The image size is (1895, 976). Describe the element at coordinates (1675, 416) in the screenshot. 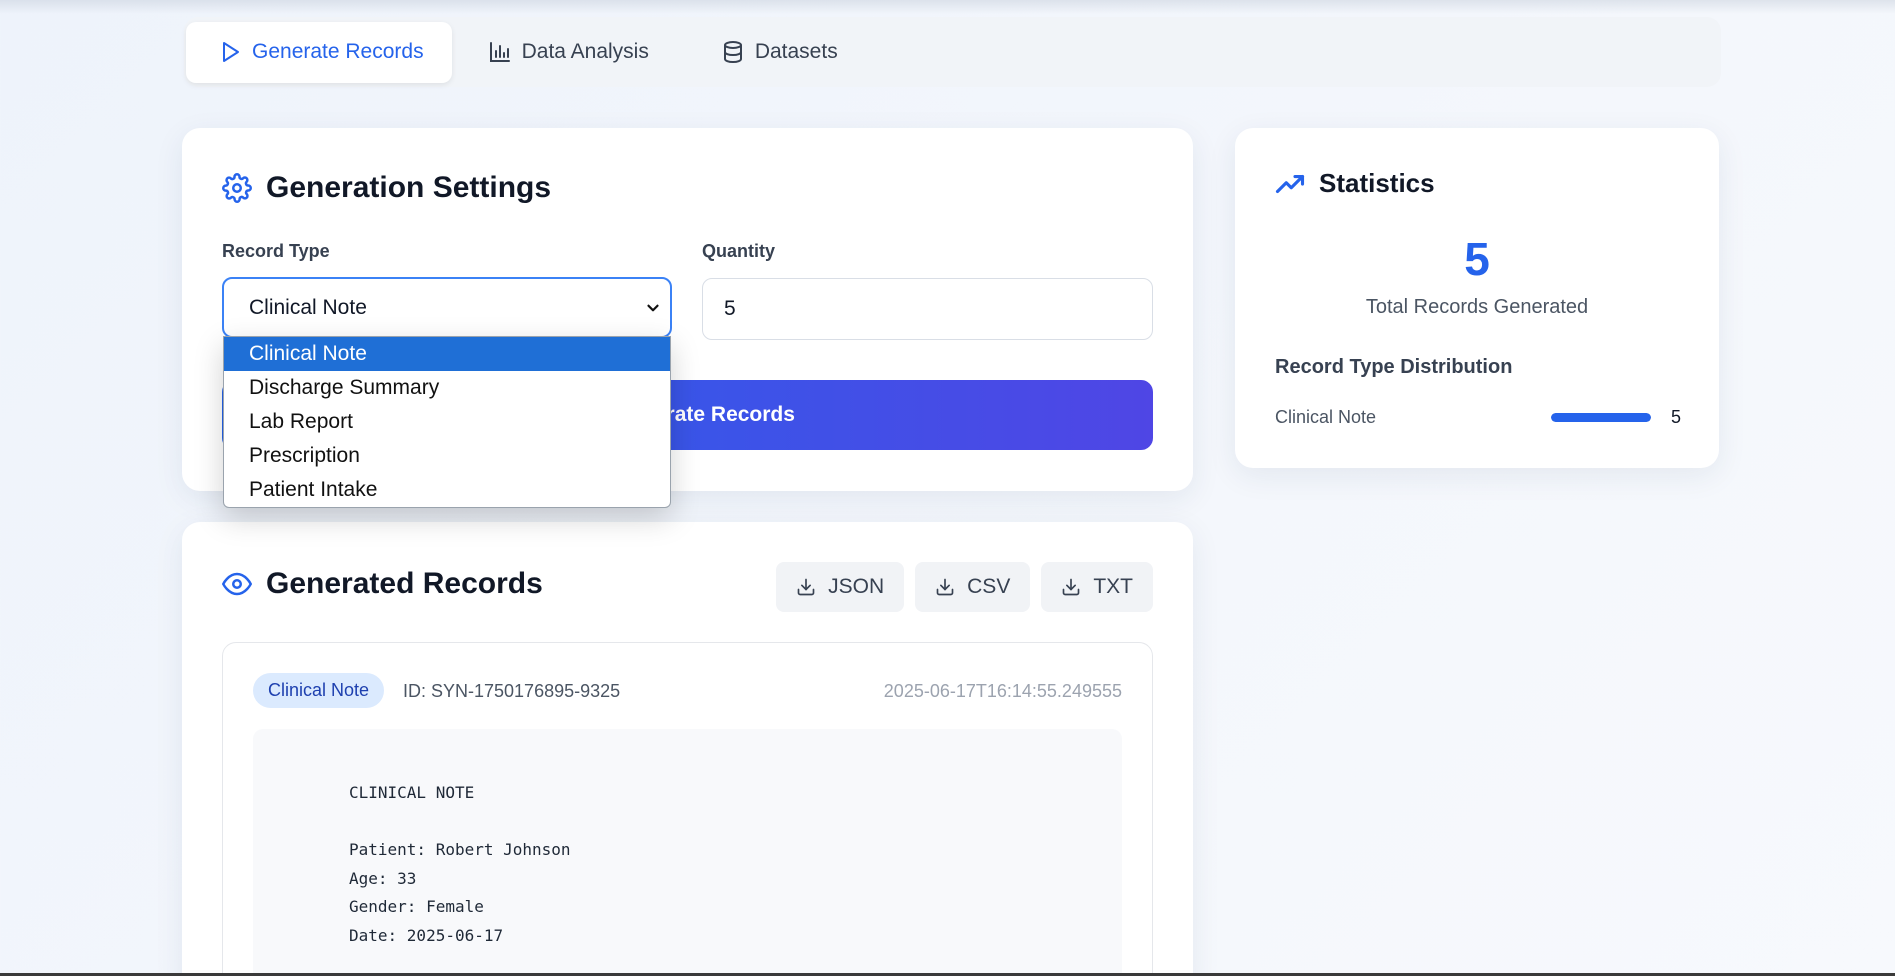

I see `distribution-count: 5` at that location.